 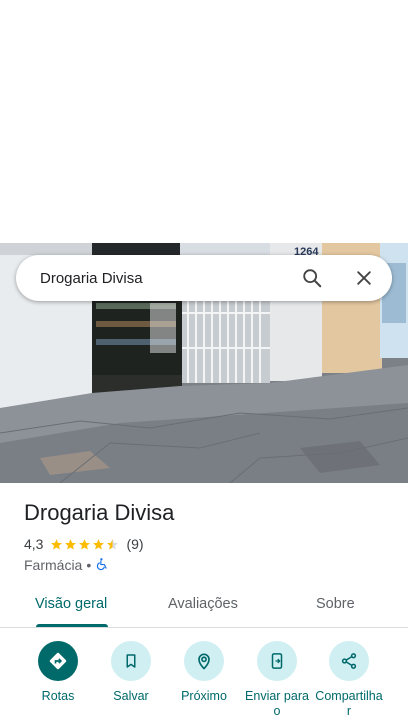 I want to click on save-label: Salvar, so click(x=131, y=696).